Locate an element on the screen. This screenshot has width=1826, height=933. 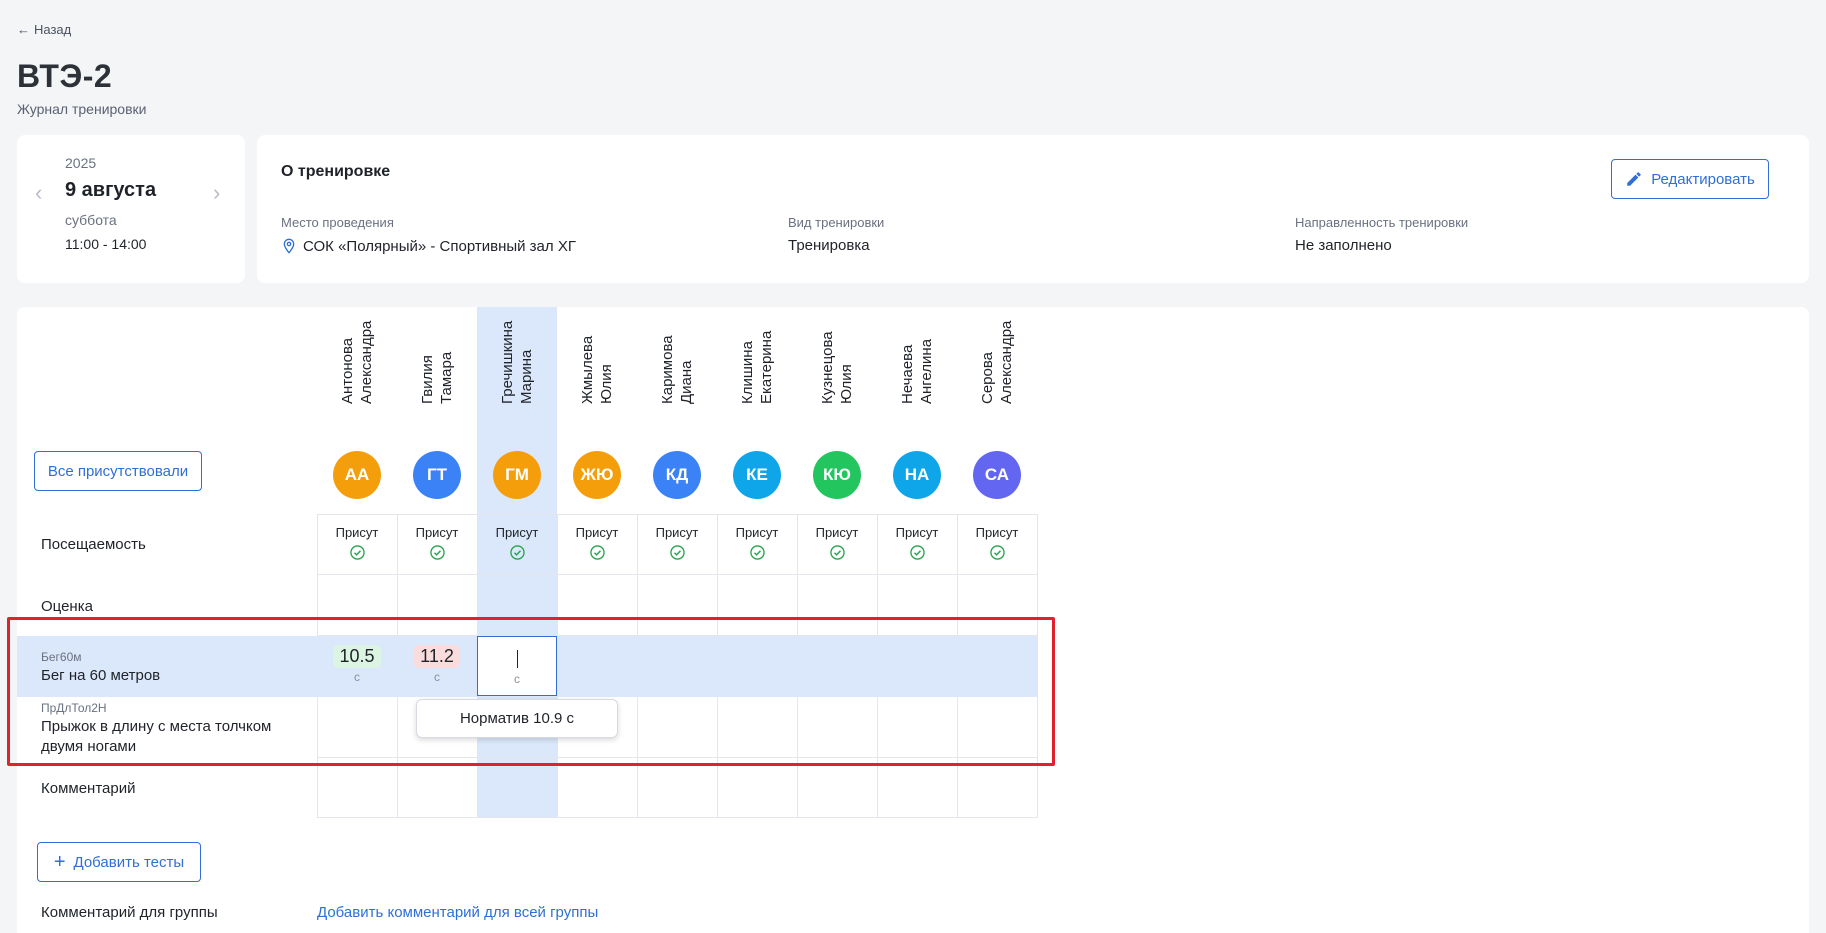
athlete-first-name: Юлия is located at coordinates (606, 384).